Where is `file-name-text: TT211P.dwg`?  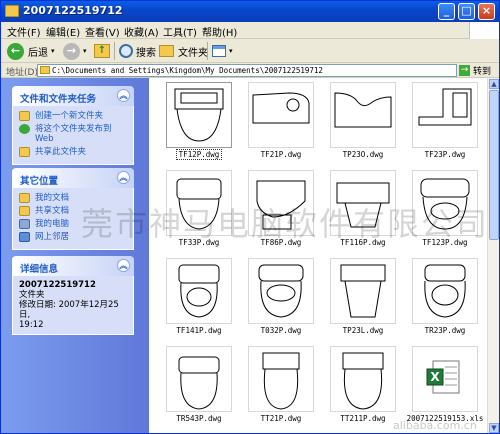 file-name-text: TT211P.dwg is located at coordinates (363, 418).